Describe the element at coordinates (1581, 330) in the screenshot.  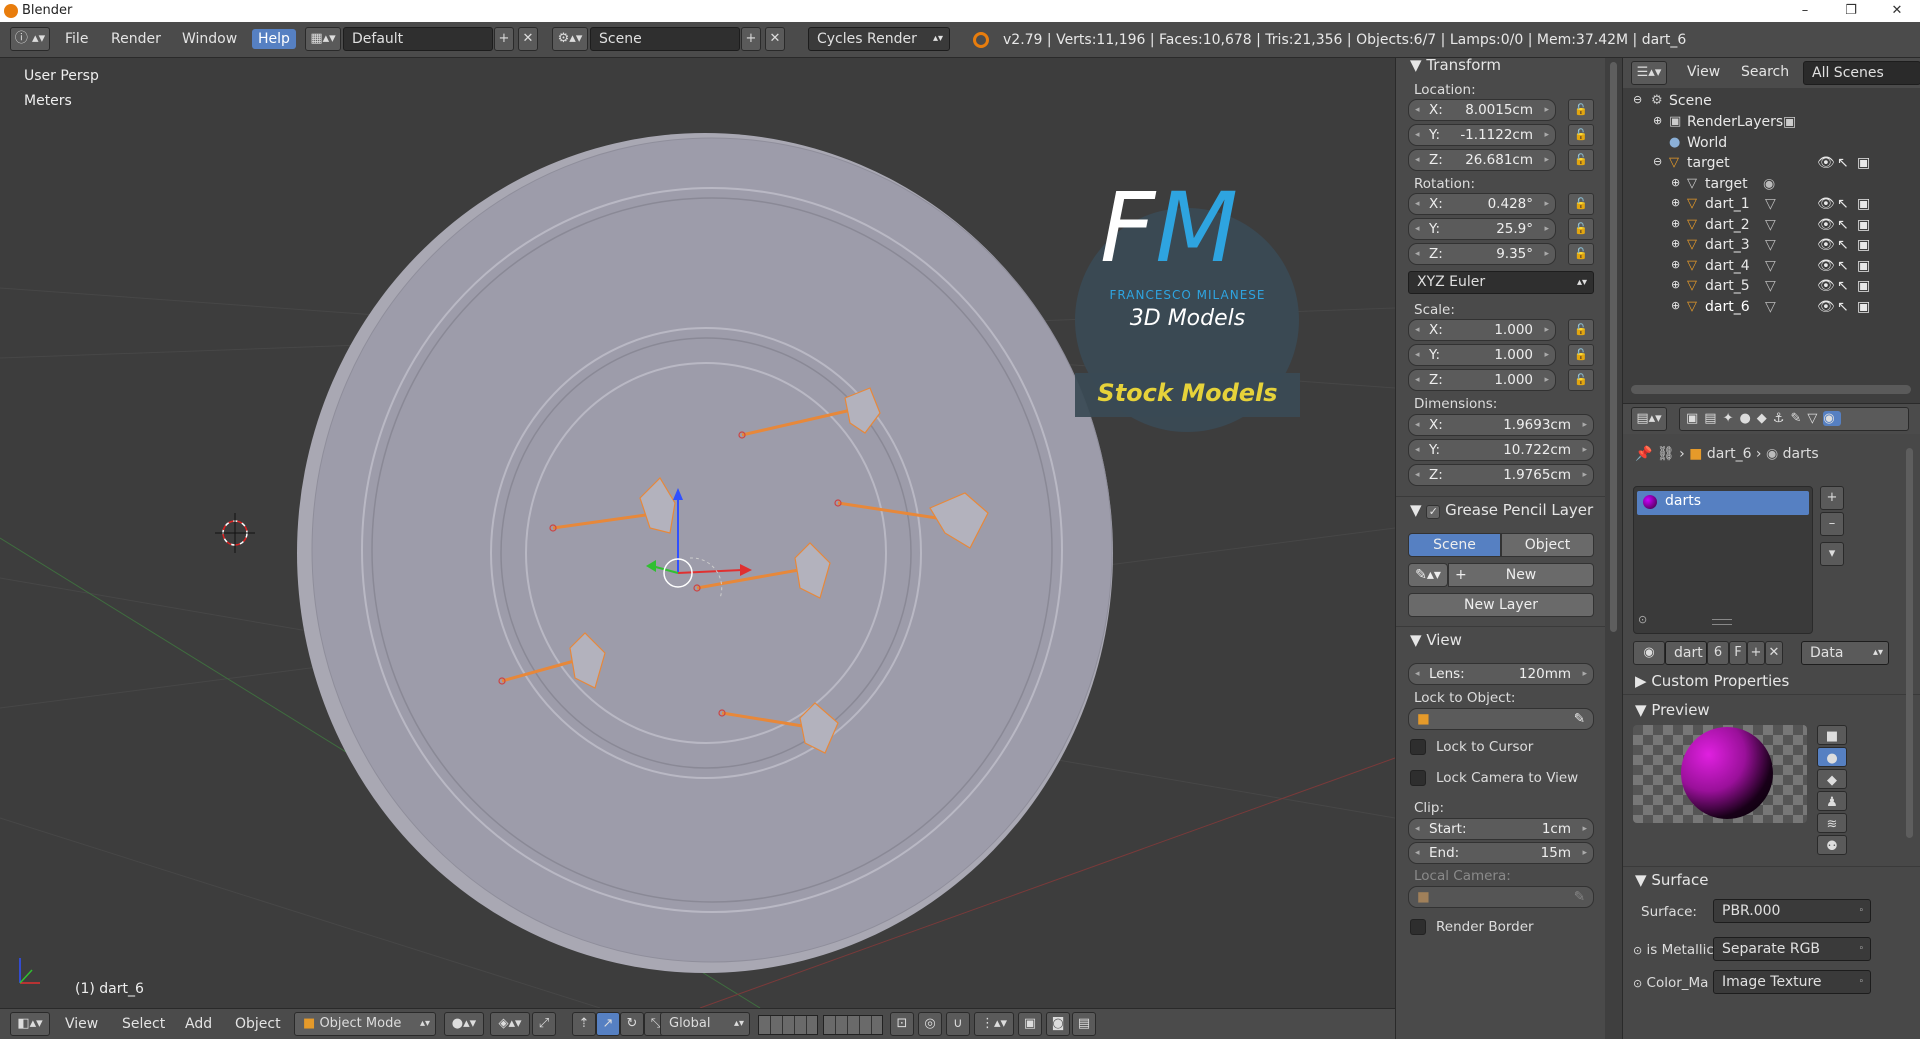
I see `lock-scale-x-icon: 🔓` at that location.